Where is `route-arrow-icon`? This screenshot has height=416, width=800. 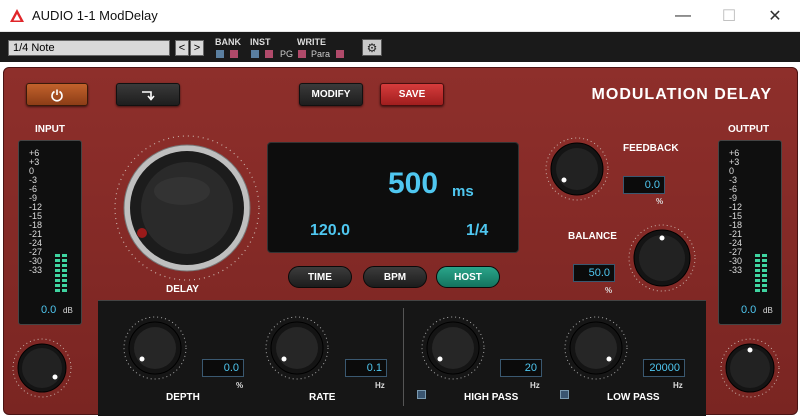 route-arrow-icon is located at coordinates (148, 95).